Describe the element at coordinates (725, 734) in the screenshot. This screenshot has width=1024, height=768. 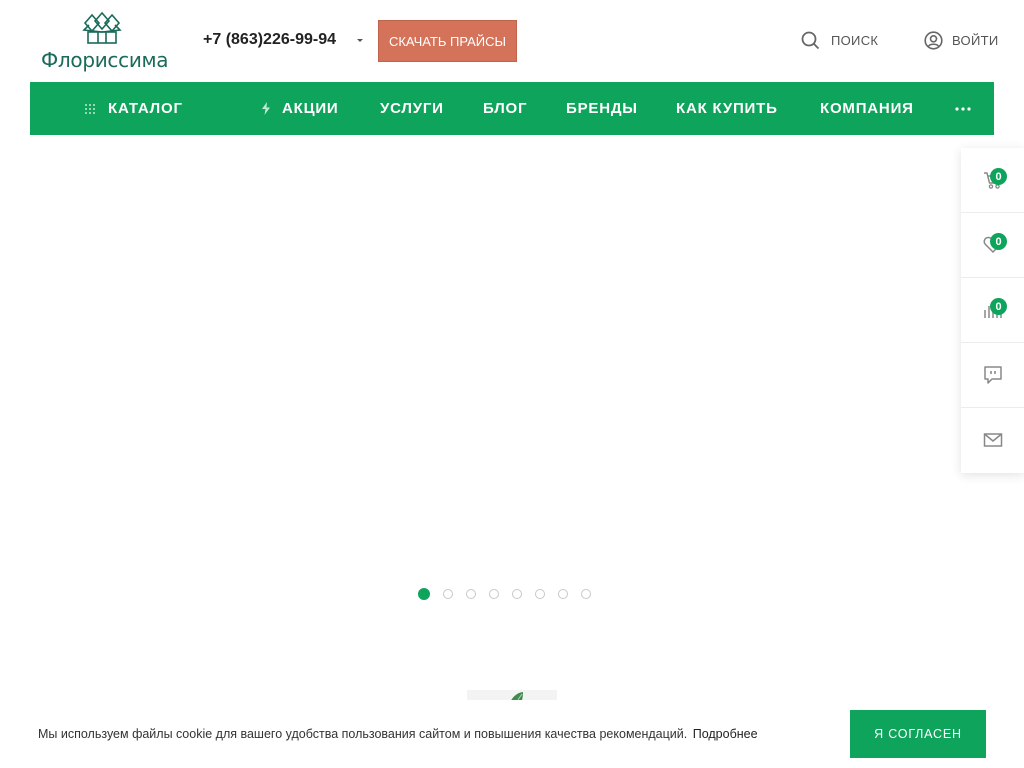
I see `cookie-more-link: Подробнее` at that location.